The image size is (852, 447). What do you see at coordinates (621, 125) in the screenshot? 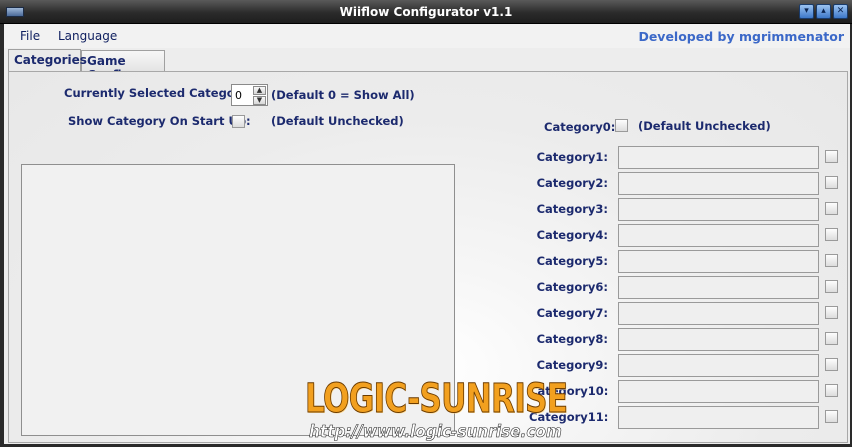
I see `category0-checkbox` at bounding box center [621, 125].